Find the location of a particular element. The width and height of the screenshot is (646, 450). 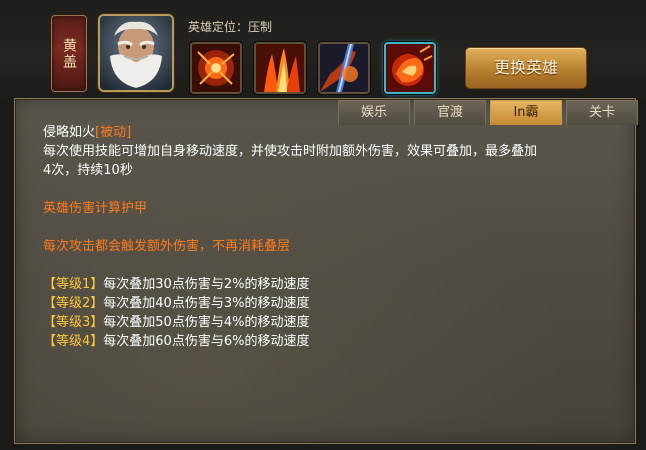

flaming-strike-icon is located at coordinates (344, 68).